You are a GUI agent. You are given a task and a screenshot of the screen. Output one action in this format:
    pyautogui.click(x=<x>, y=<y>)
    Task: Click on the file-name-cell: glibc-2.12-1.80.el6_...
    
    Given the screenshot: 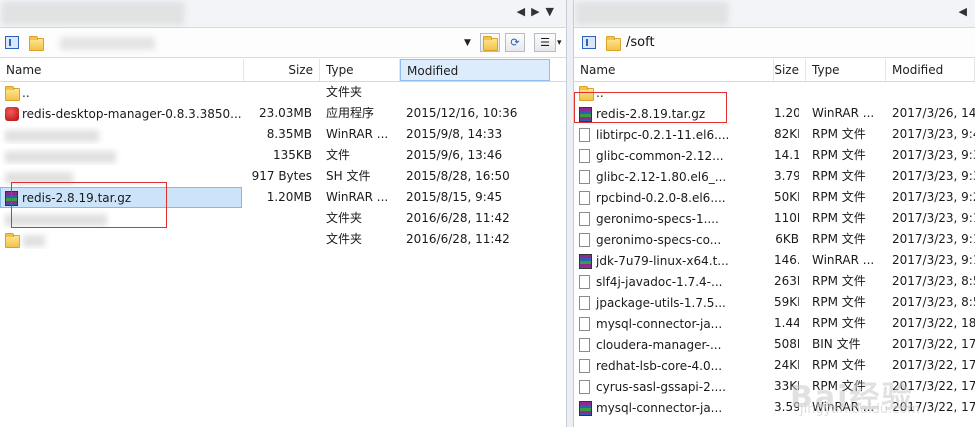 What is the action you would take?
    pyautogui.click(x=673, y=176)
    